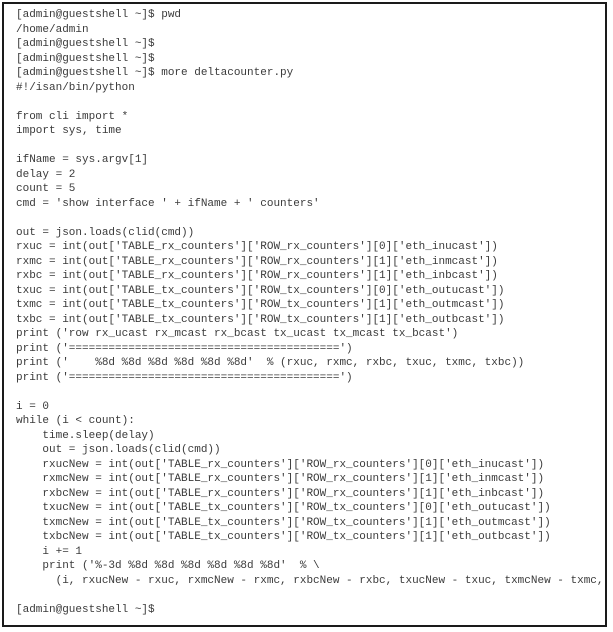  What do you see at coordinates (75, 421) in the screenshot?
I see `code-line: while (i < count):` at bounding box center [75, 421].